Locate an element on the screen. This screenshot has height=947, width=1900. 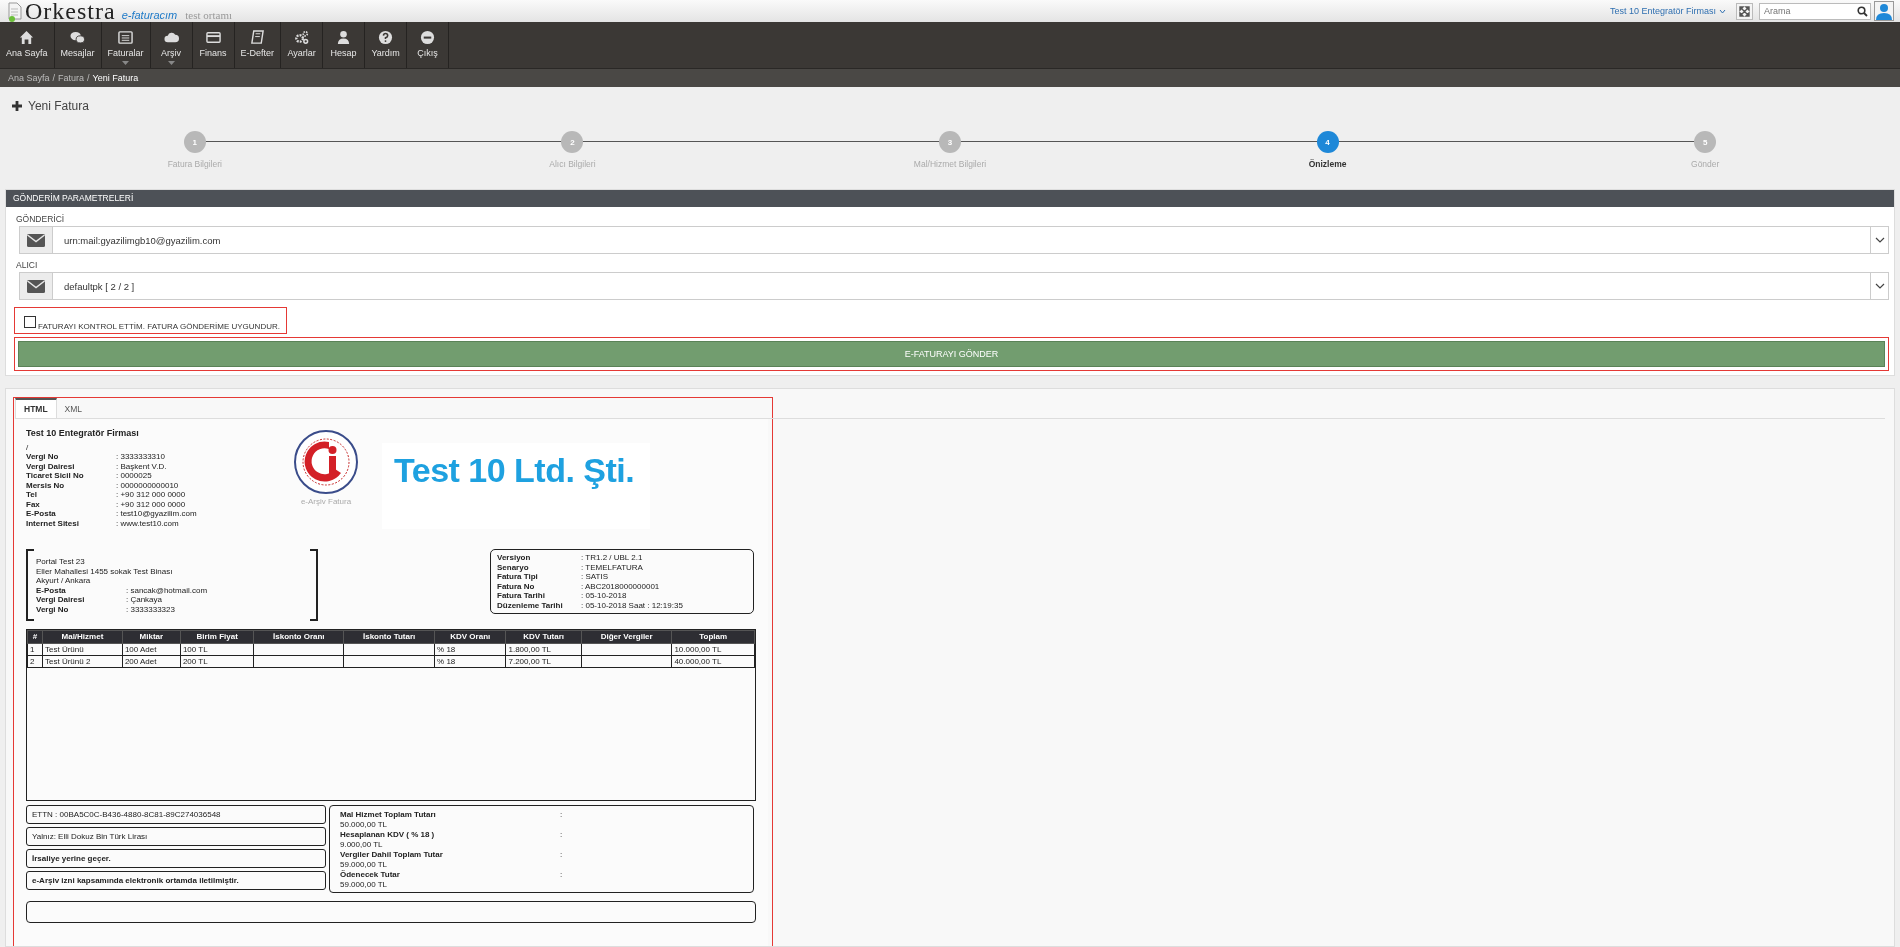
seal-drawing is located at coordinates (326, 462).